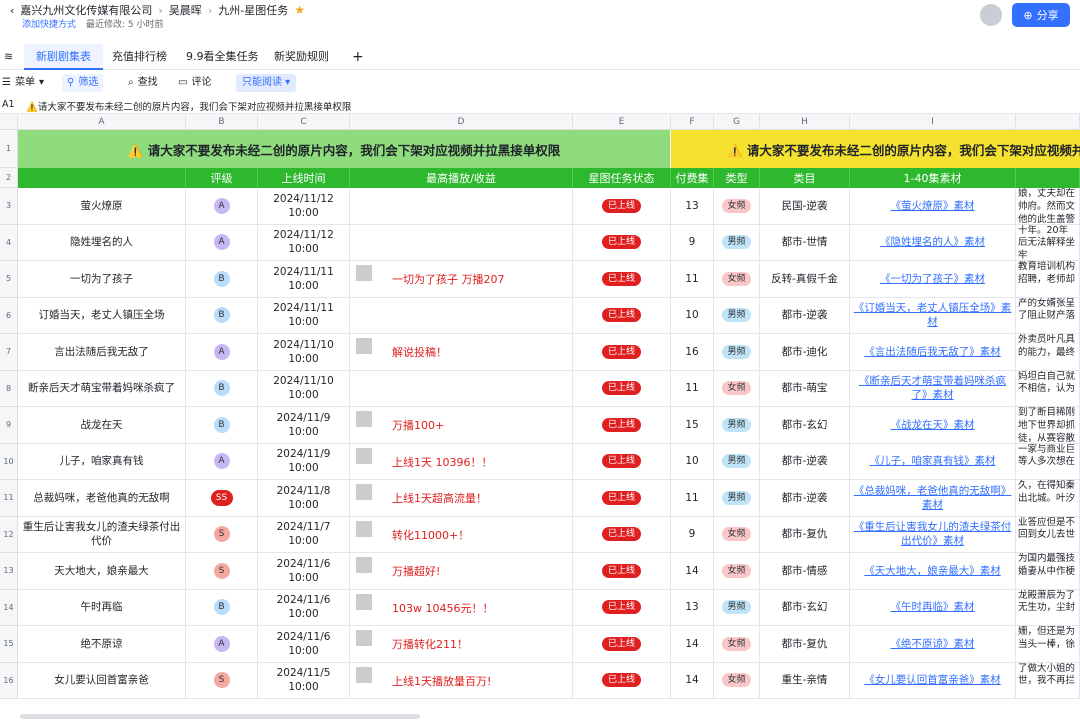 The height and width of the screenshot is (721, 1080). Describe the element at coordinates (102, 122) in the screenshot. I see `column-header-A: A` at that location.